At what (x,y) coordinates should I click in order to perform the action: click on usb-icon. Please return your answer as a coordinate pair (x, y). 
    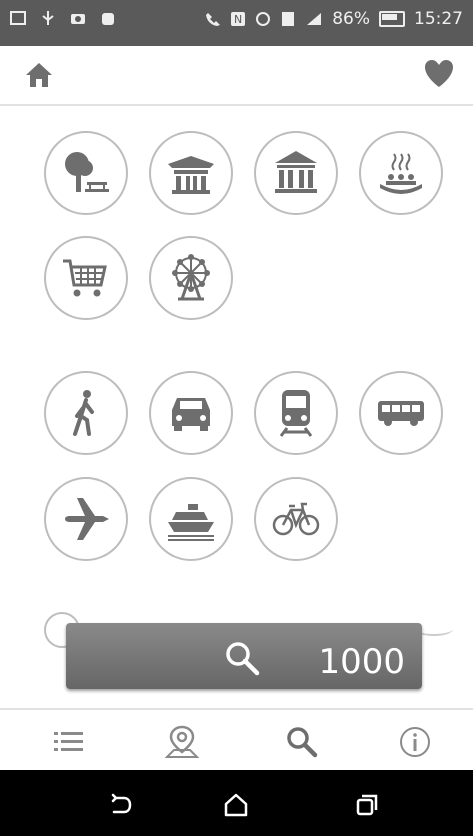
    Looking at the image, I should click on (48, 18).